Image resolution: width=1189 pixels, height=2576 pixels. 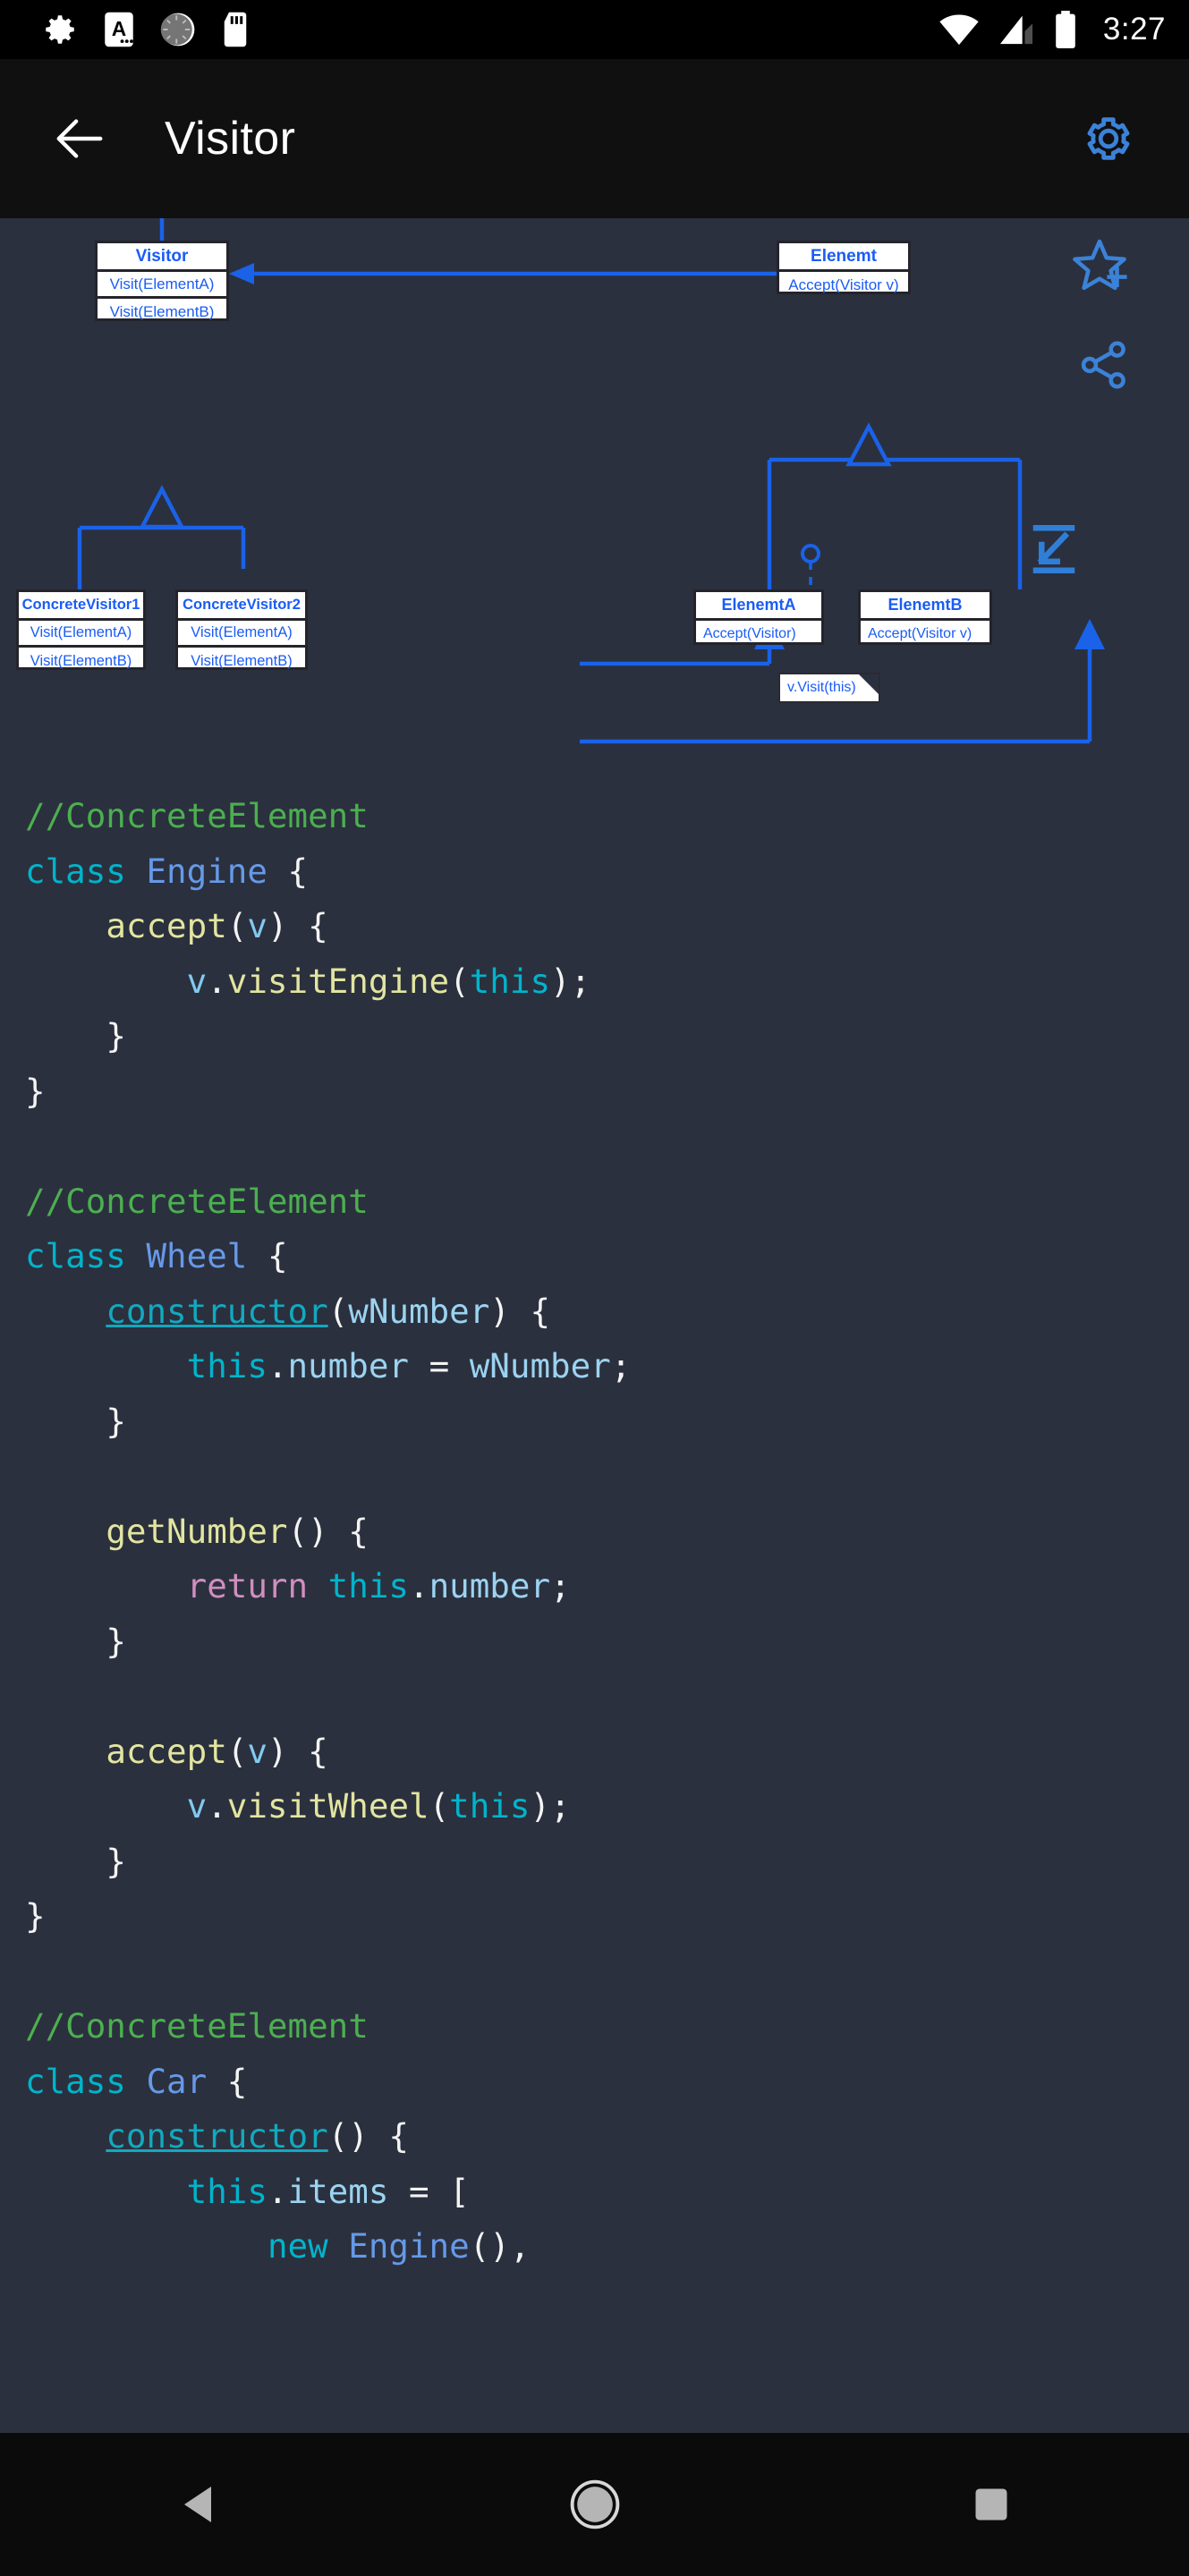 What do you see at coordinates (1089, 634) in the screenshot?
I see `dependency-arrowhead-b` at bounding box center [1089, 634].